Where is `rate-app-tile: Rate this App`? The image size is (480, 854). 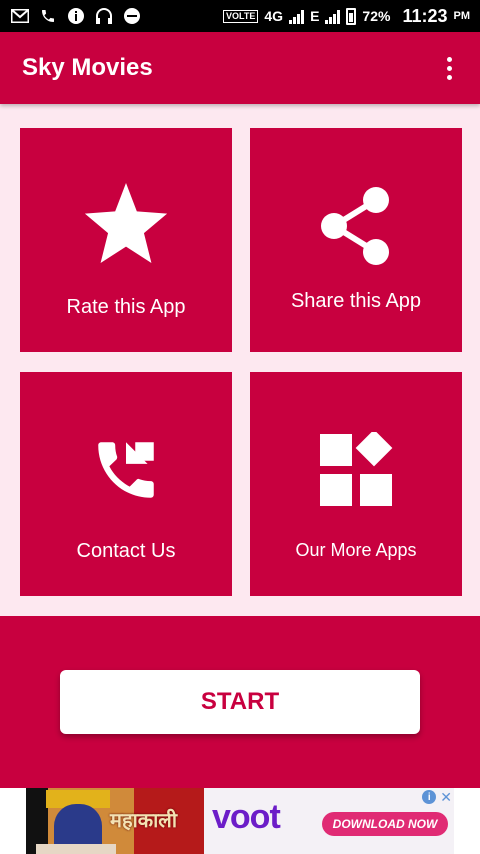 rate-app-tile: Rate this App is located at coordinates (126, 240).